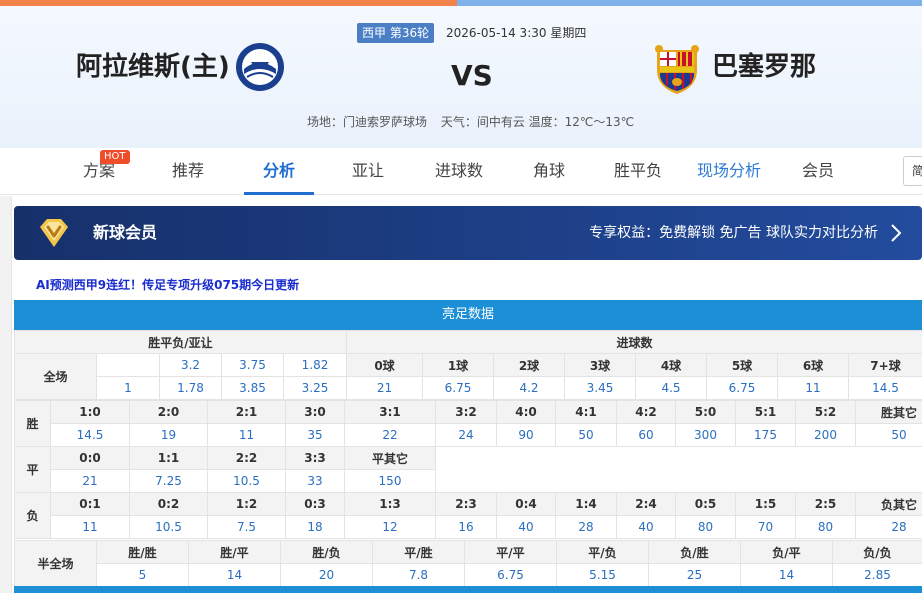 This screenshot has width=922, height=593. What do you see at coordinates (705, 435) in the screenshot?
I see `score-odds-cell: 300` at bounding box center [705, 435].